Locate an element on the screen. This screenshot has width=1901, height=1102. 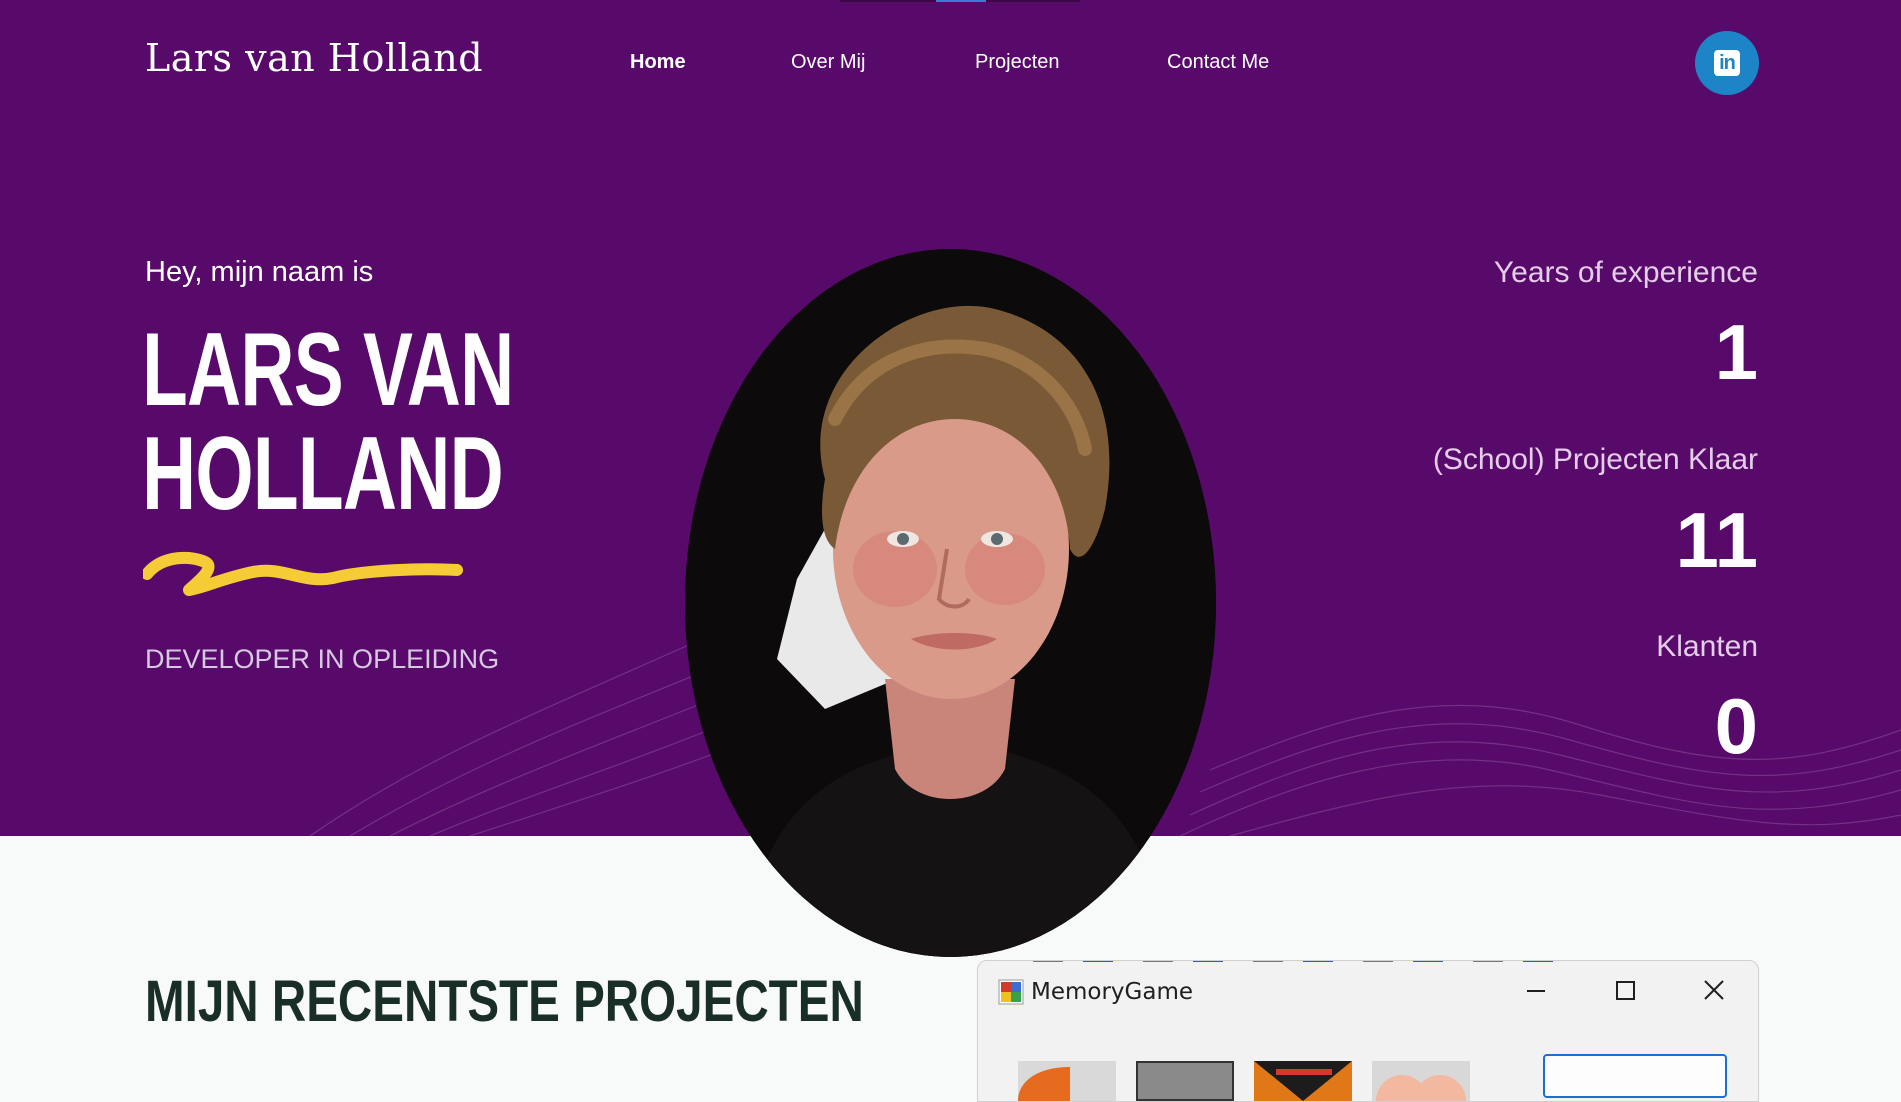
hero-role: Developer in opleiding is located at coordinates (322, 659).